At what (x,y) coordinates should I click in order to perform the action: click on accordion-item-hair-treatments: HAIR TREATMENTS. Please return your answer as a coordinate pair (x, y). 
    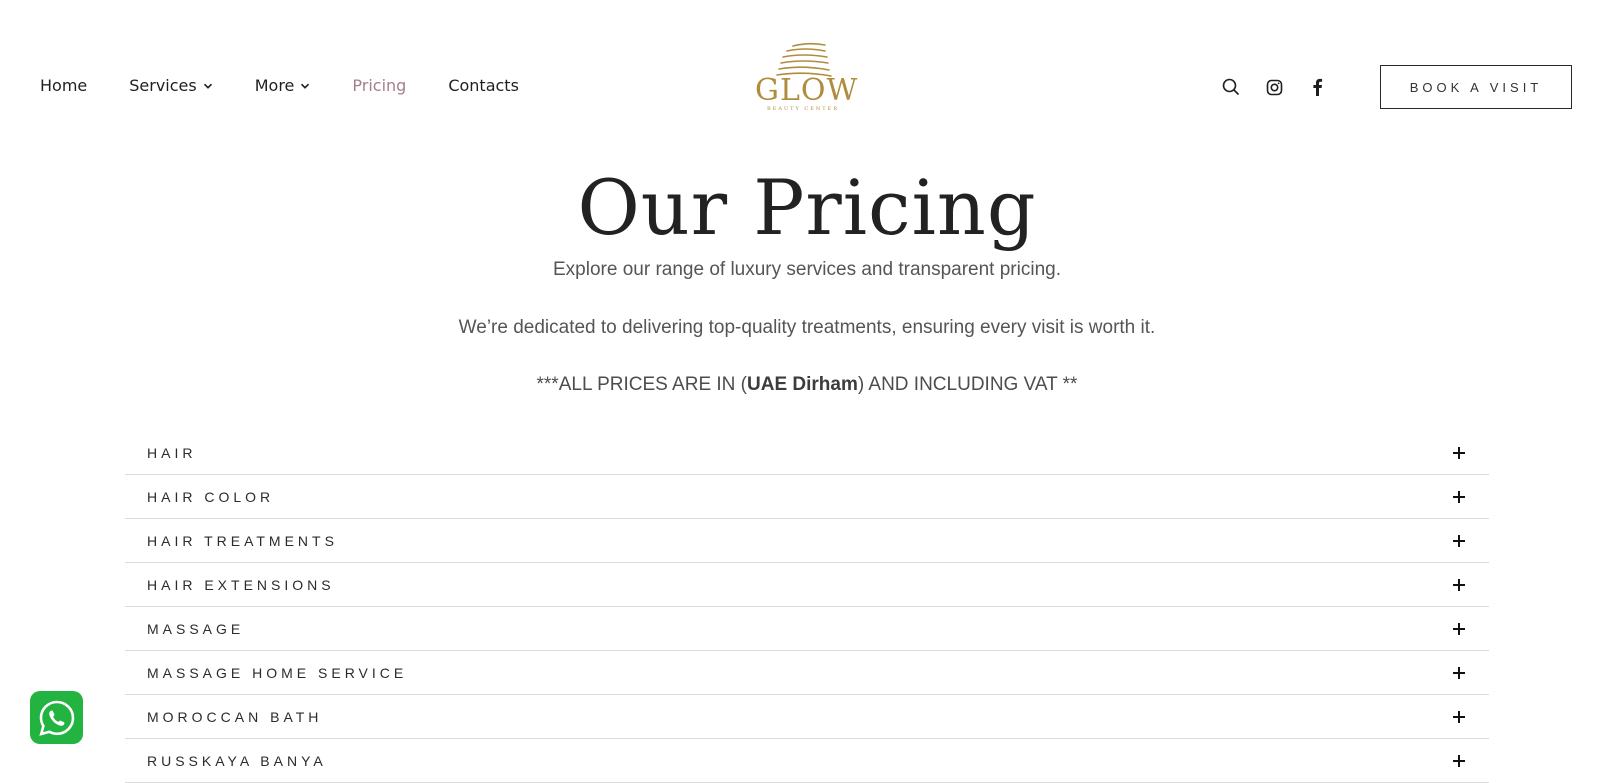
    Looking at the image, I should click on (807, 541).